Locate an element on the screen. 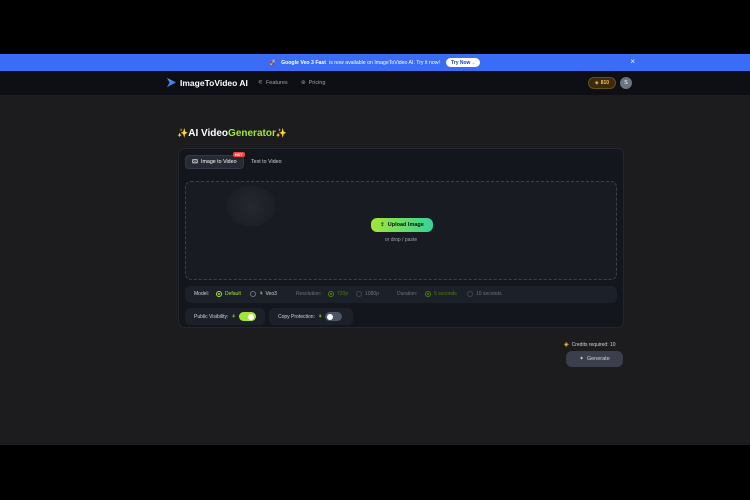 The height and width of the screenshot is (500, 750). generate-label: Generate is located at coordinates (598, 359).